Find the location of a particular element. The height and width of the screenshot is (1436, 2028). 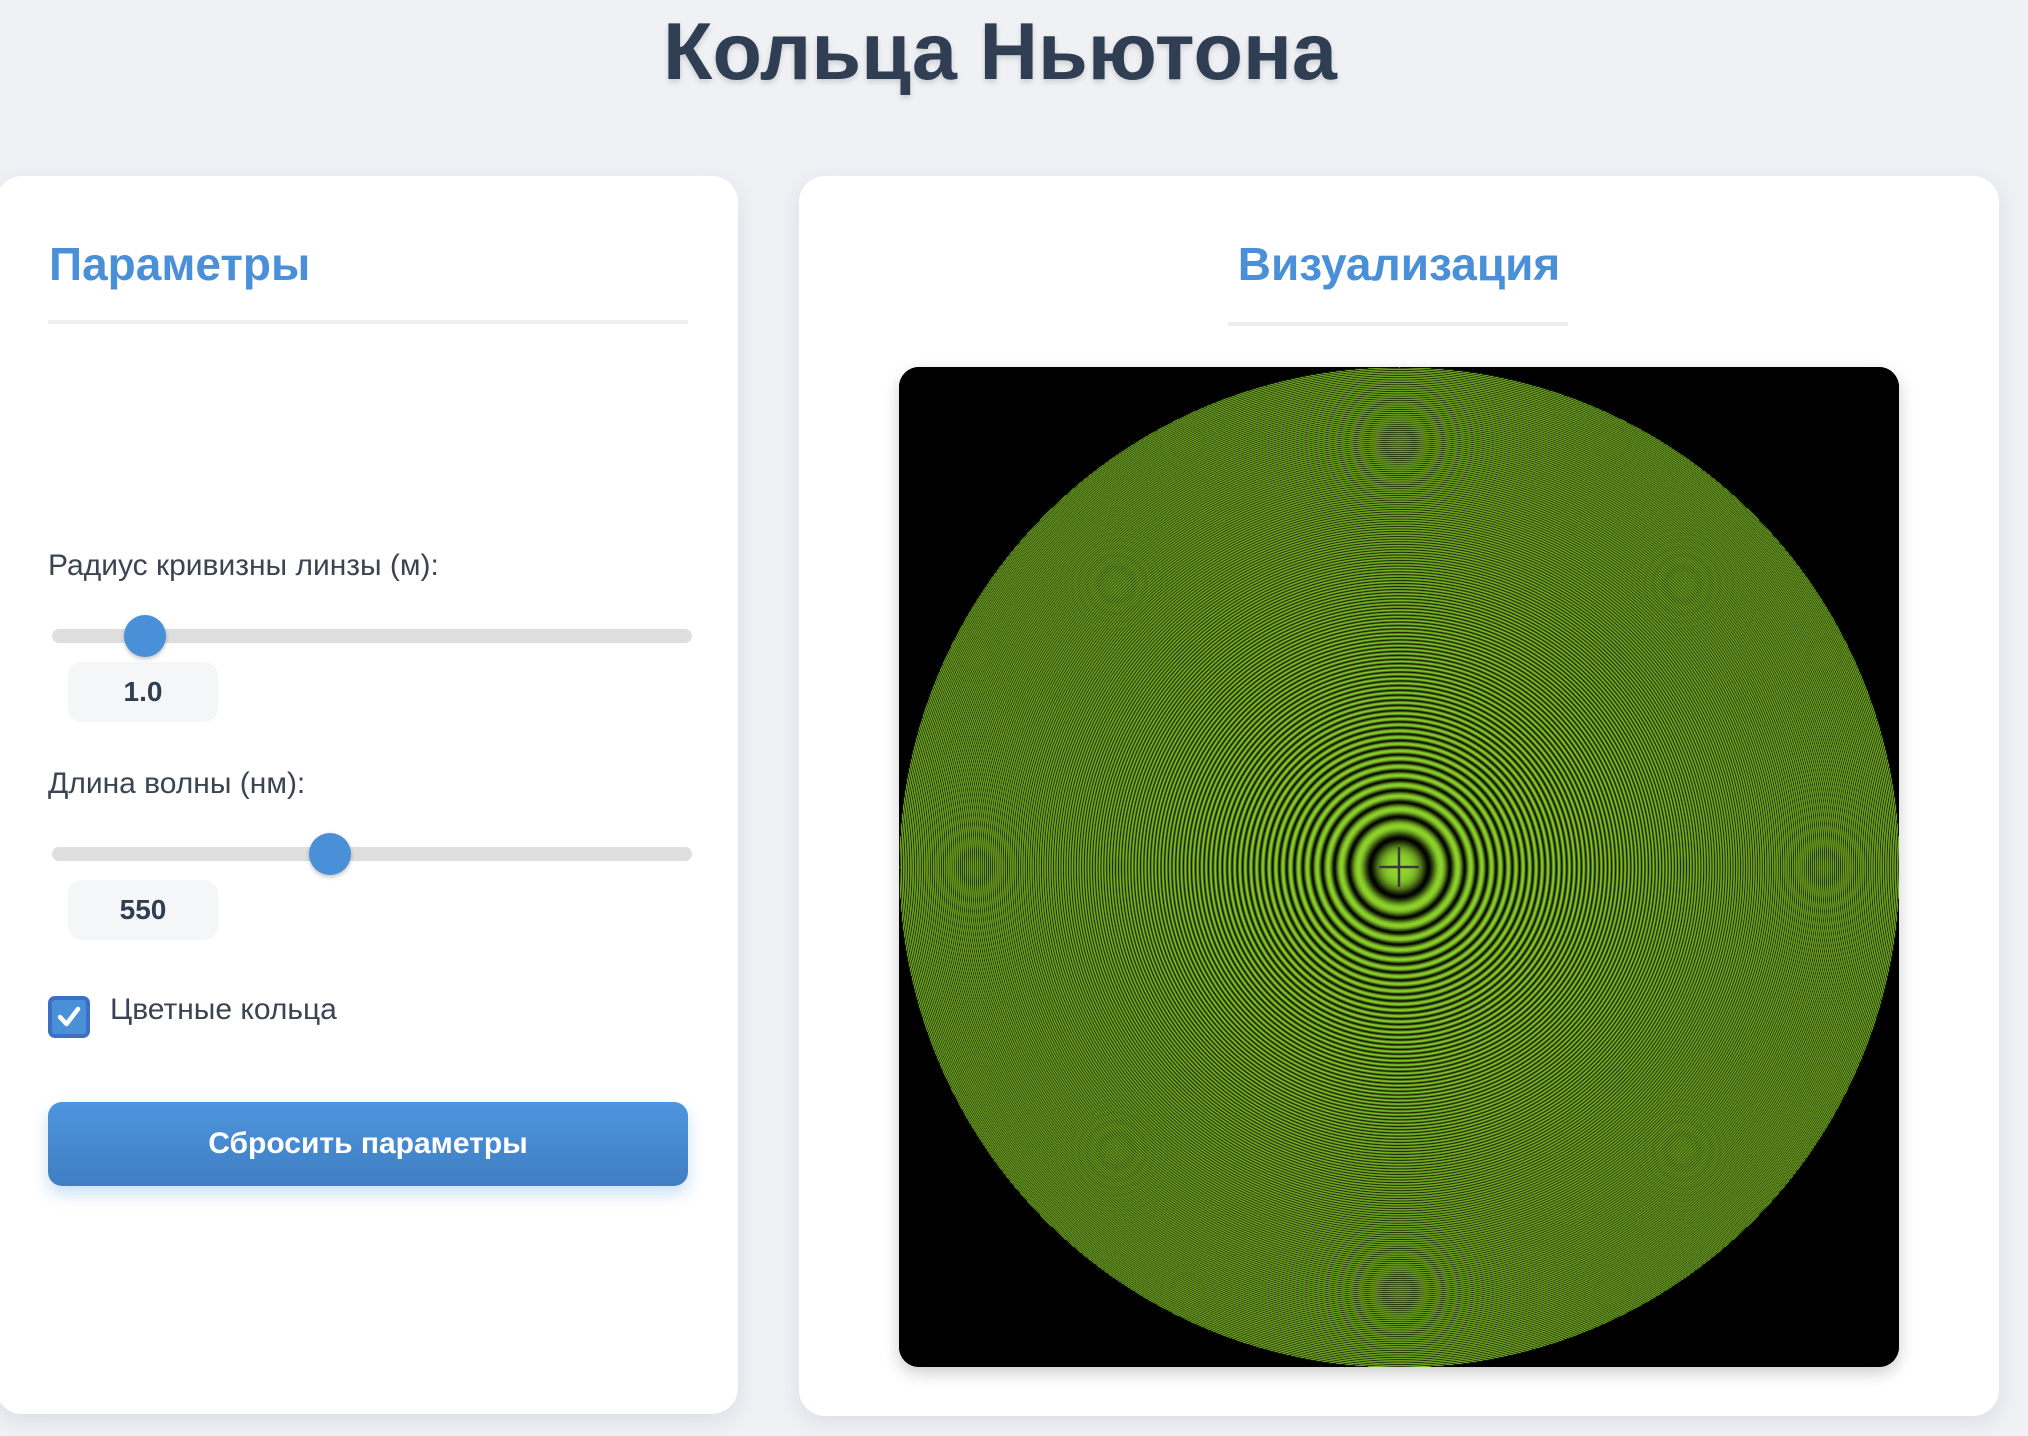

wavelength-value: 550 is located at coordinates (143, 910).